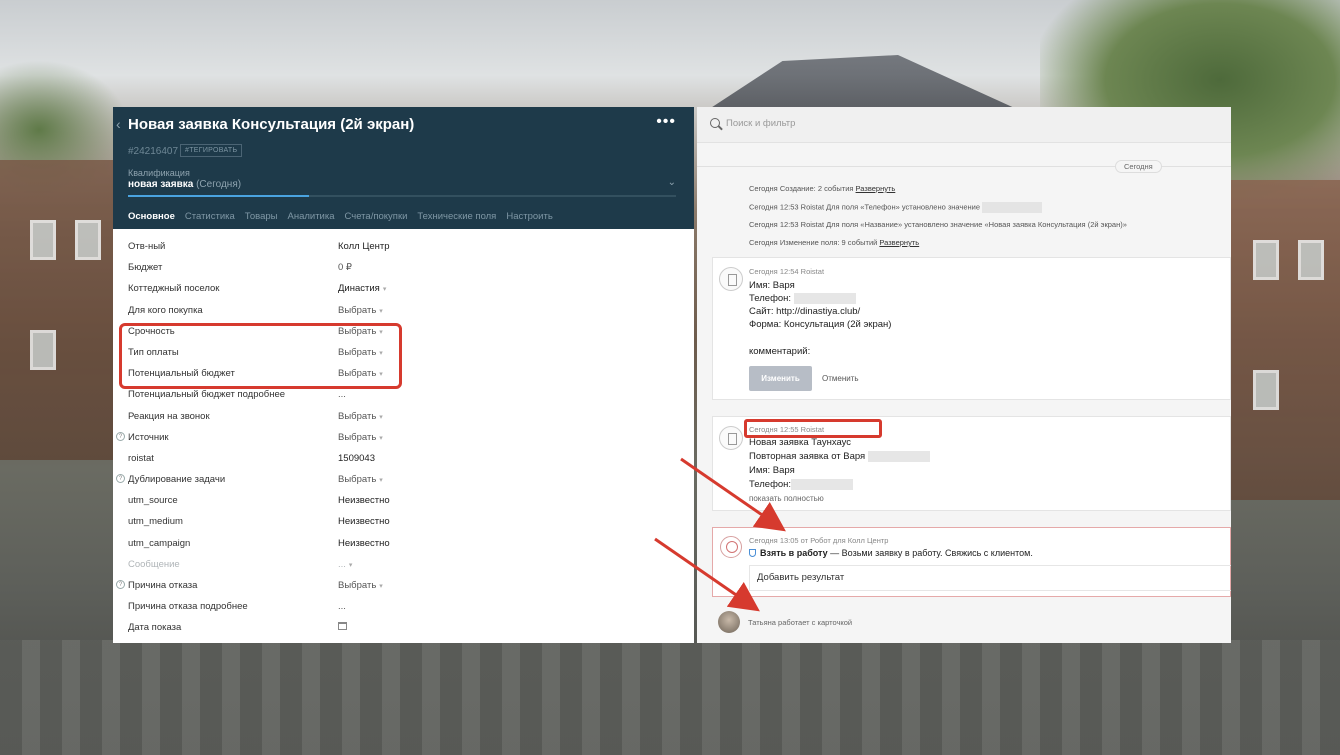 The height and width of the screenshot is (755, 1340). Describe the element at coordinates (964, 125) in the screenshot. I see `search-bar: Поиск и фильтр` at that location.